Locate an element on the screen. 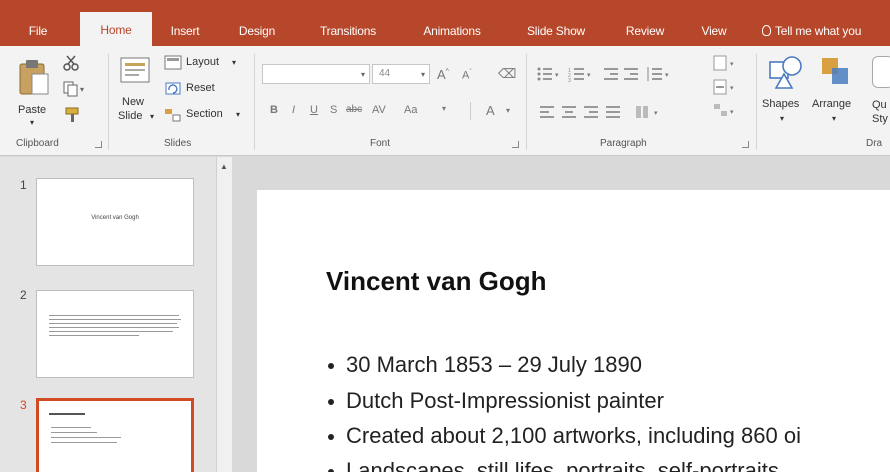 Image resolution: width=890 pixels, height=472 pixels. slide-title: Vincent van Gogh is located at coordinates (436, 281).